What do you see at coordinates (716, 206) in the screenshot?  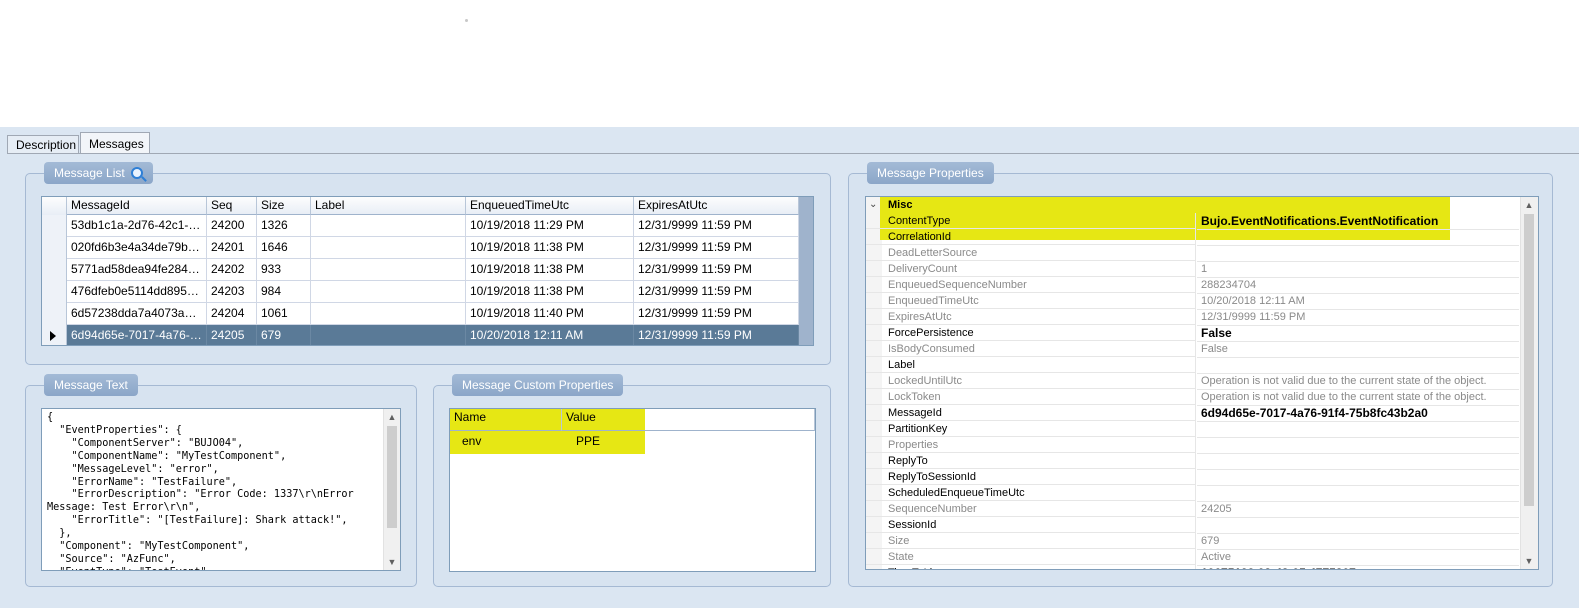 I see `column-header-expiresatutc: ExpiresAtUtc` at bounding box center [716, 206].